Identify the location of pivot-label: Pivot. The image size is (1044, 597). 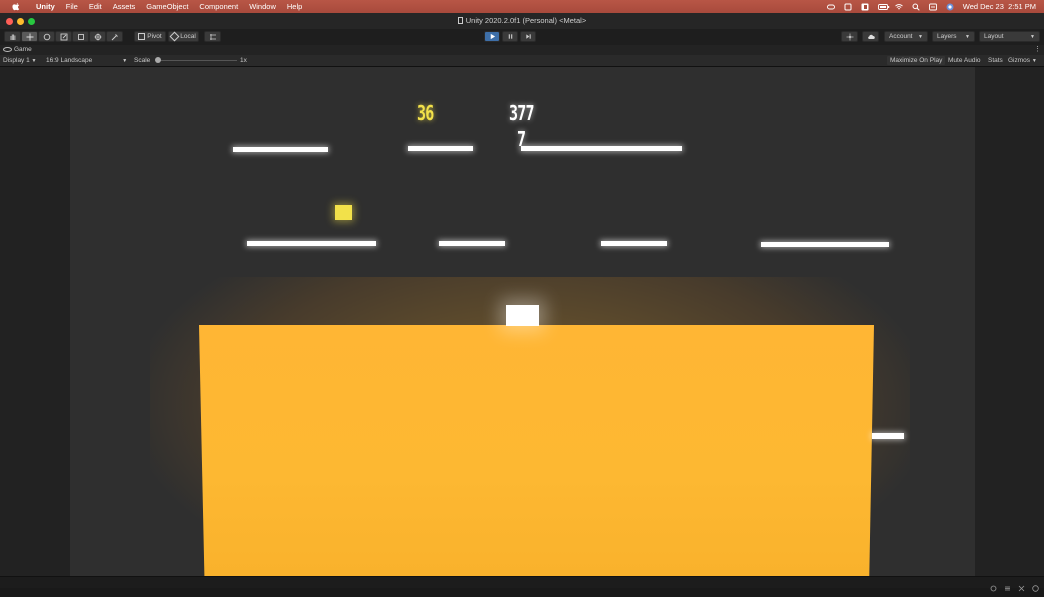
(154, 36).